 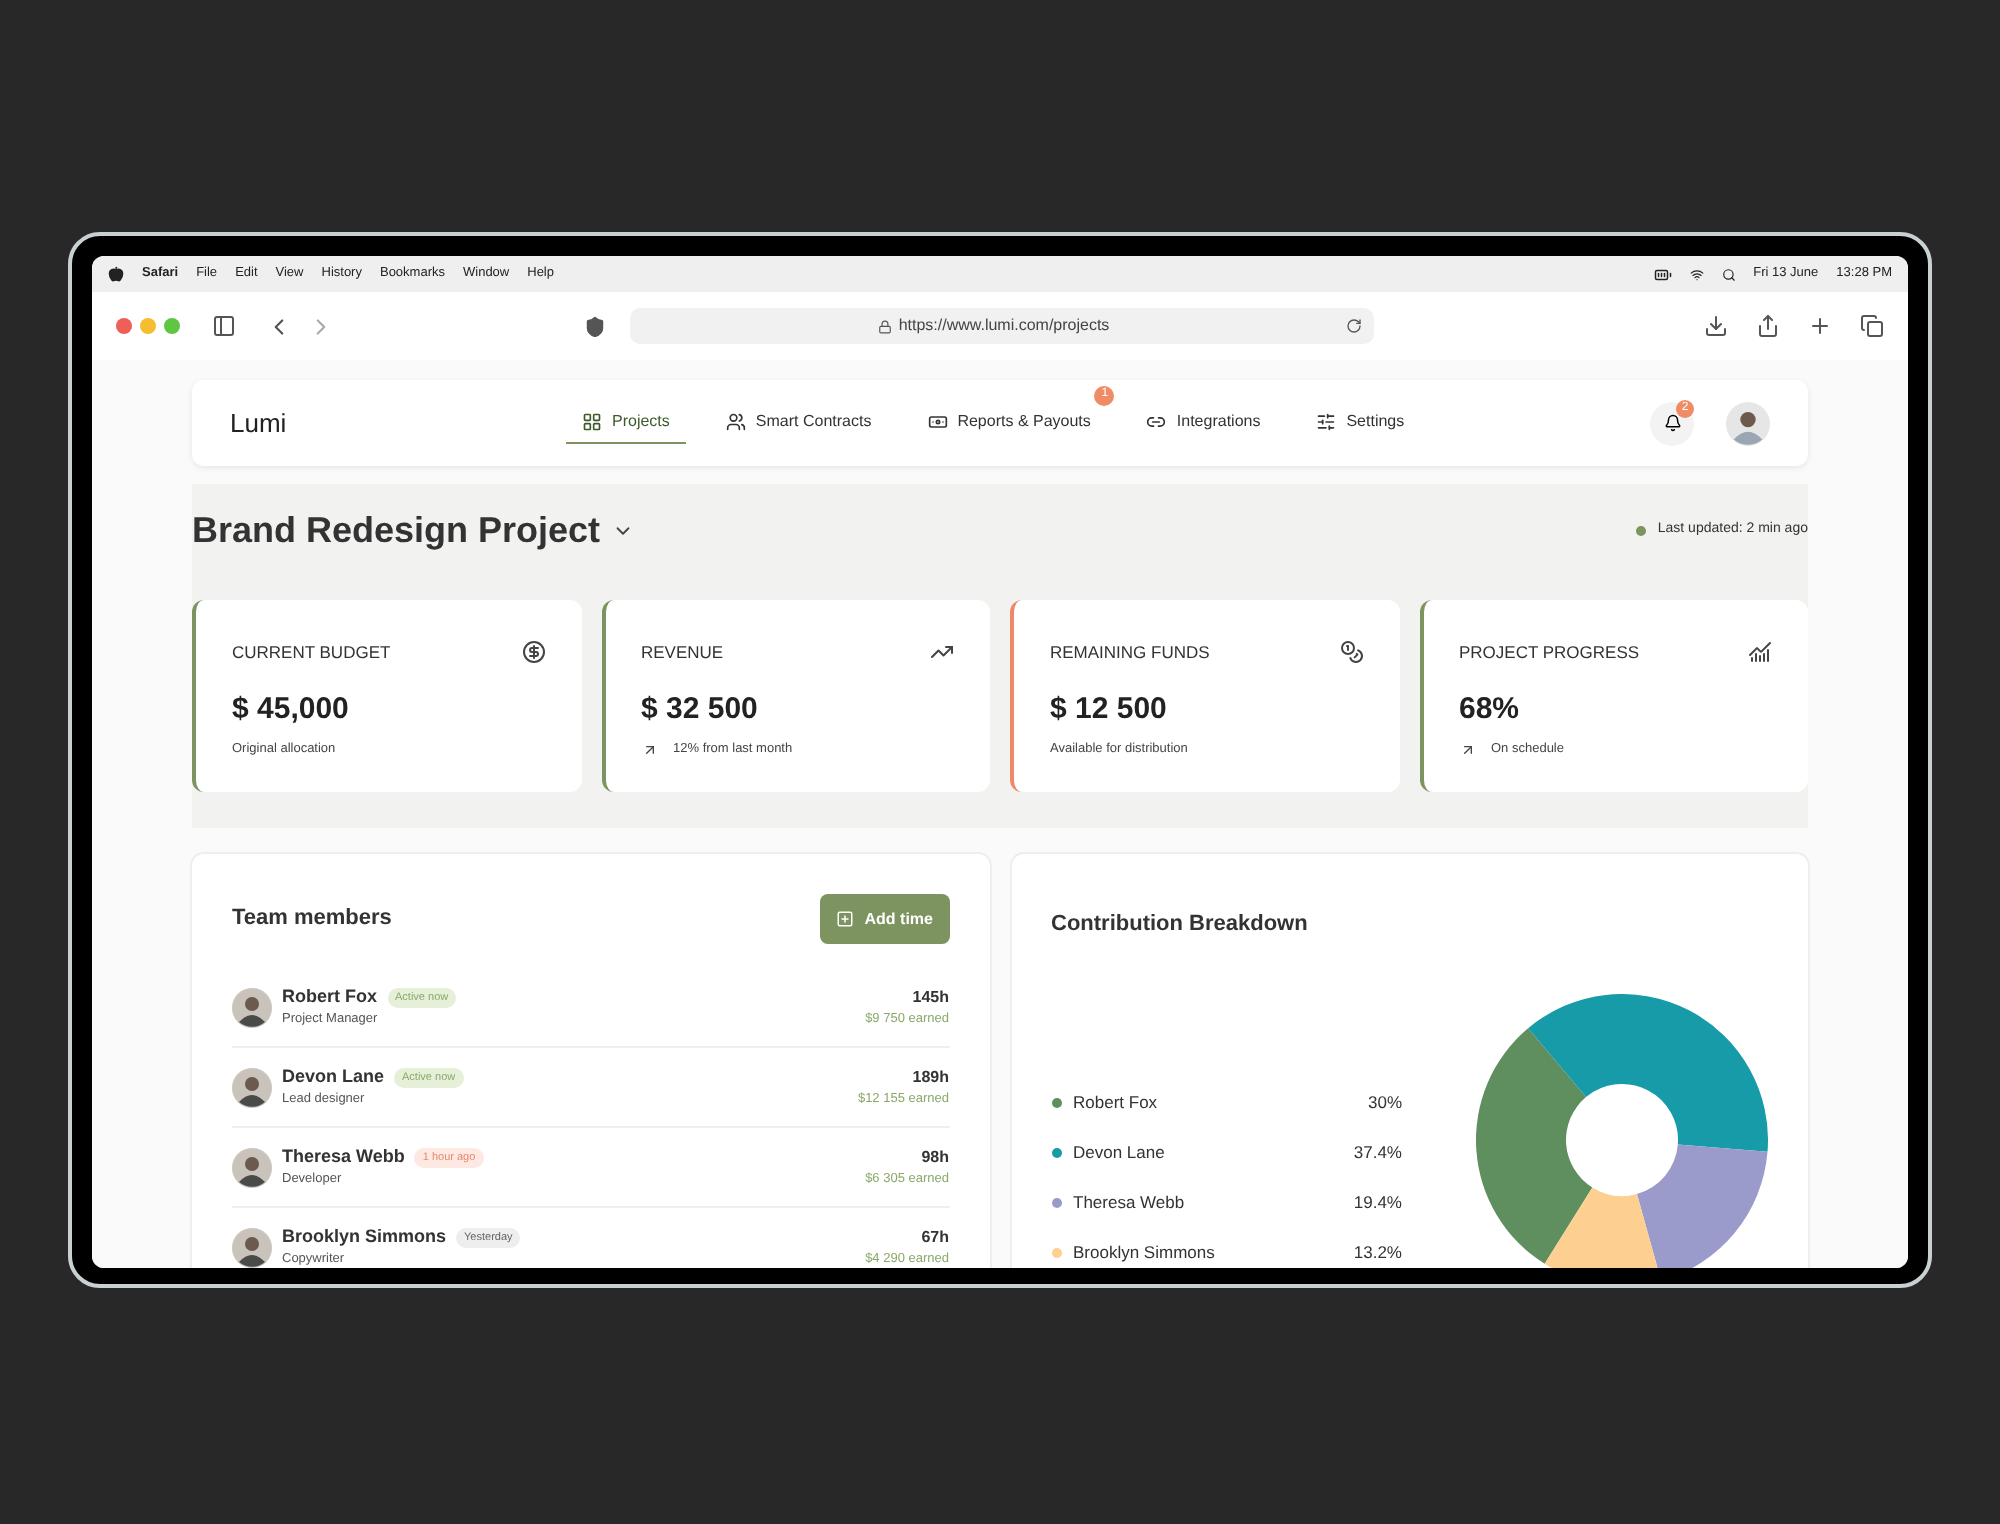 I want to click on legend-name: Brooklyn Simmons, so click(x=1145, y=1252).